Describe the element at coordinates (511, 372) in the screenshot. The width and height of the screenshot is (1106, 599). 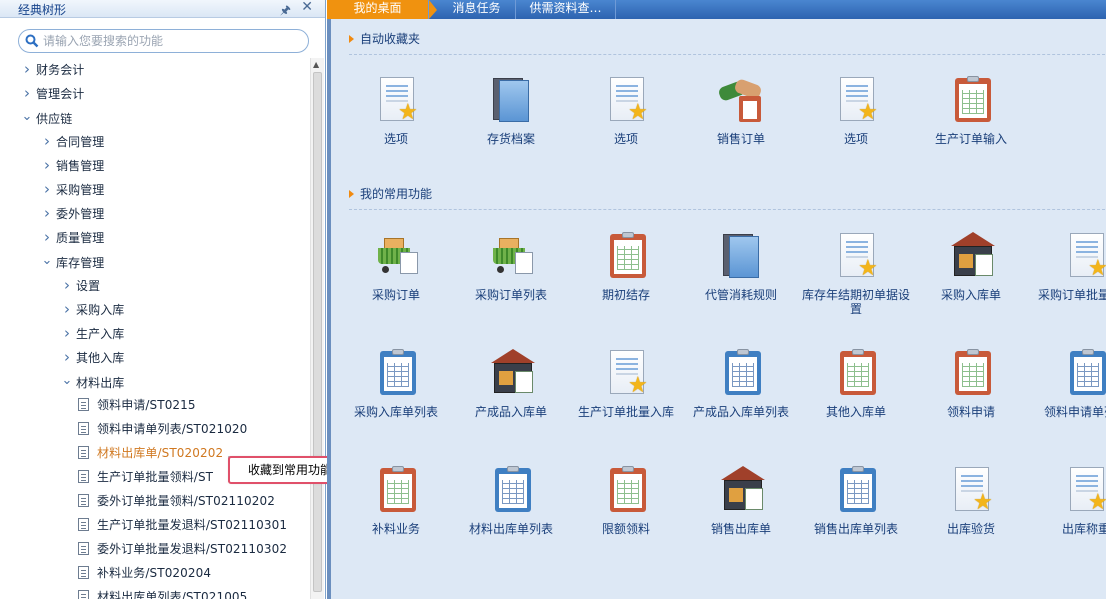
I see `warehouse-icon` at that location.